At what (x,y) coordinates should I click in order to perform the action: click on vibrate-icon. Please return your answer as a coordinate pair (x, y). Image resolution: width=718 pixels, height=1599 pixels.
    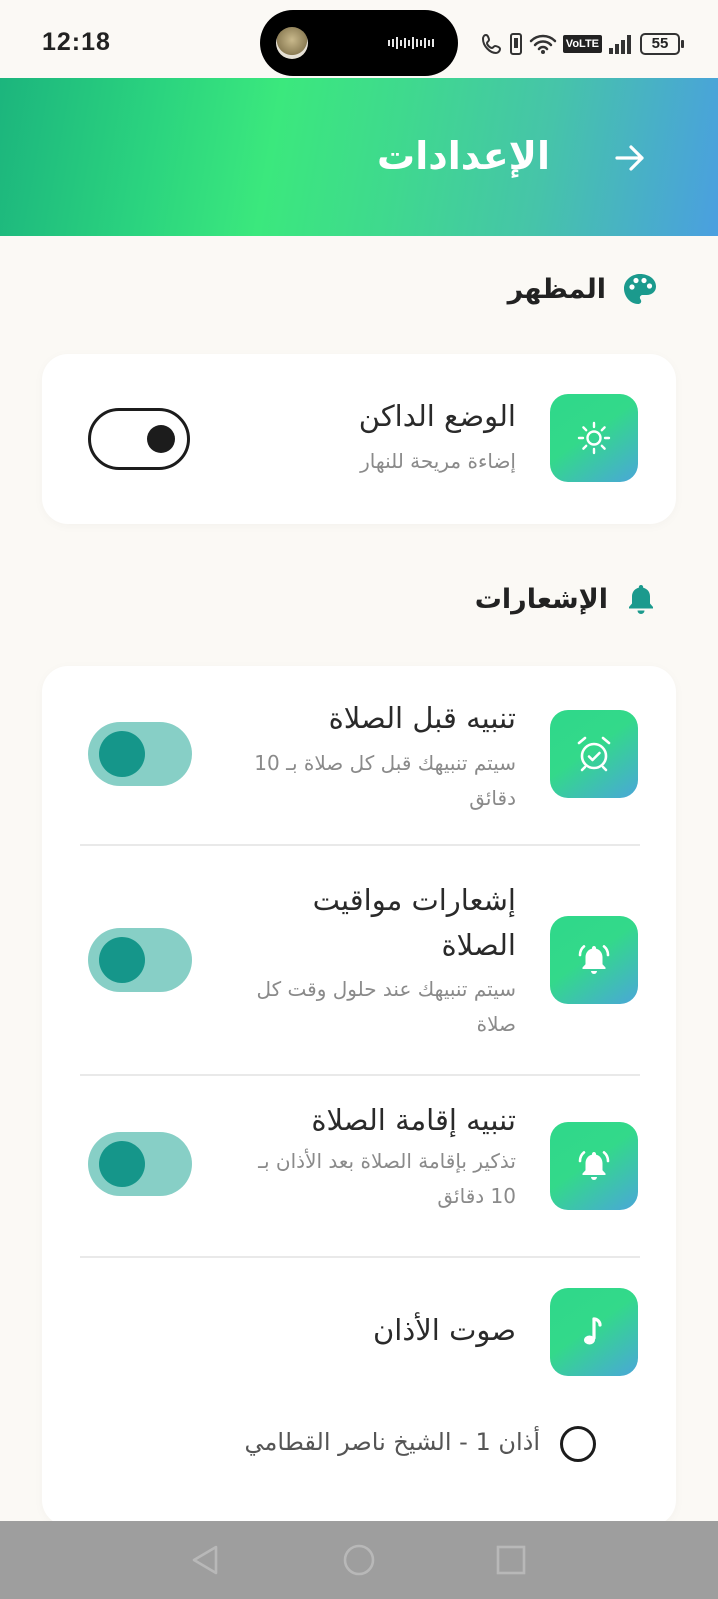
    Looking at the image, I should click on (515, 44).